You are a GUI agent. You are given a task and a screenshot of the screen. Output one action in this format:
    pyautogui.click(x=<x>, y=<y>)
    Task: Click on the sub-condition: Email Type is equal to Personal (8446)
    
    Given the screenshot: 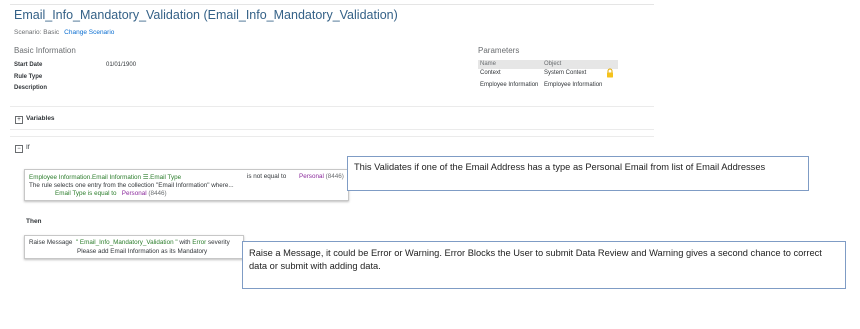 What is the action you would take?
    pyautogui.click(x=111, y=193)
    